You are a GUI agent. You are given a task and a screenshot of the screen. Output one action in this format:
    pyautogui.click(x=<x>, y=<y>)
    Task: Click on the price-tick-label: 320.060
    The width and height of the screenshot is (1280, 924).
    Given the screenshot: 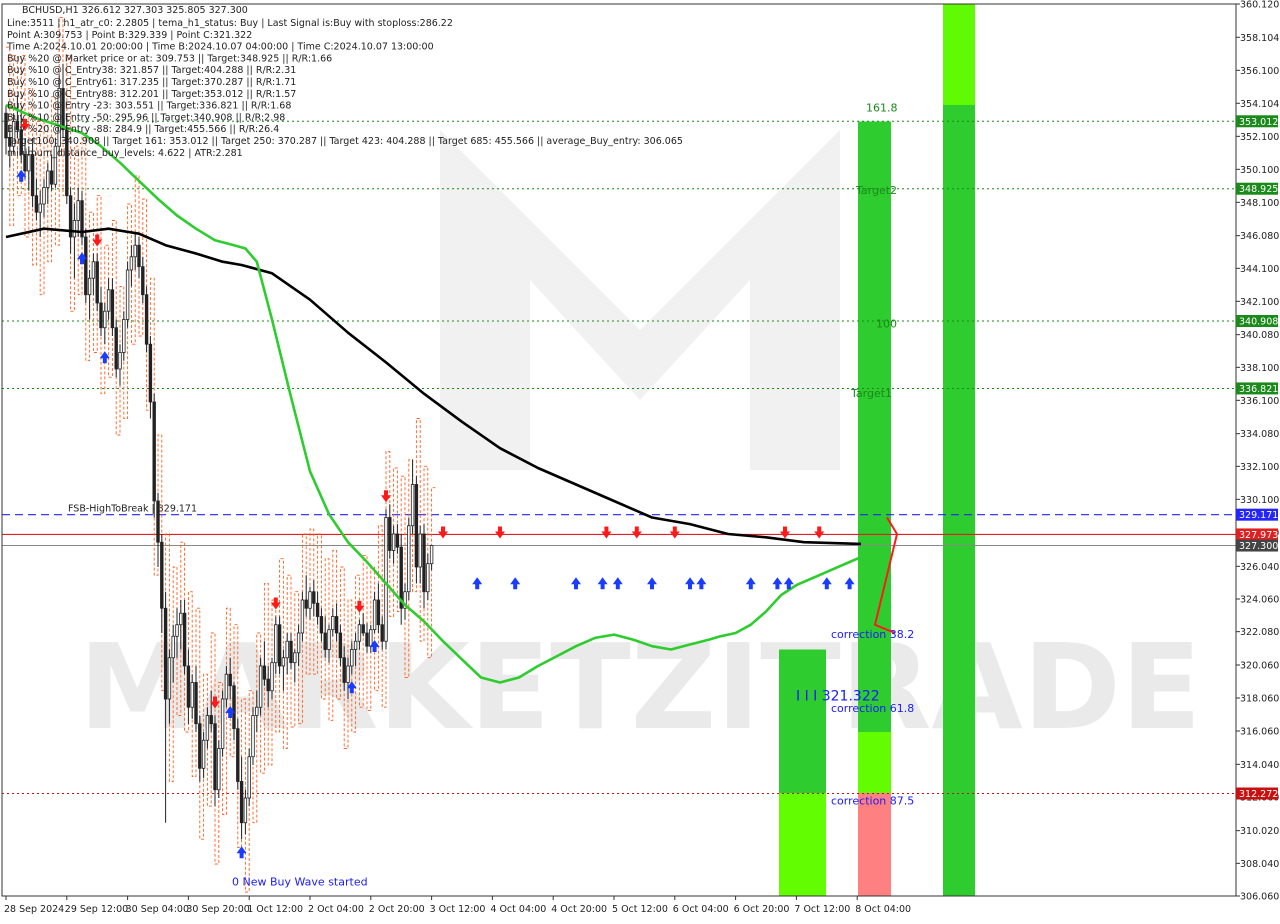 What is the action you would take?
    pyautogui.click(x=1259, y=665)
    